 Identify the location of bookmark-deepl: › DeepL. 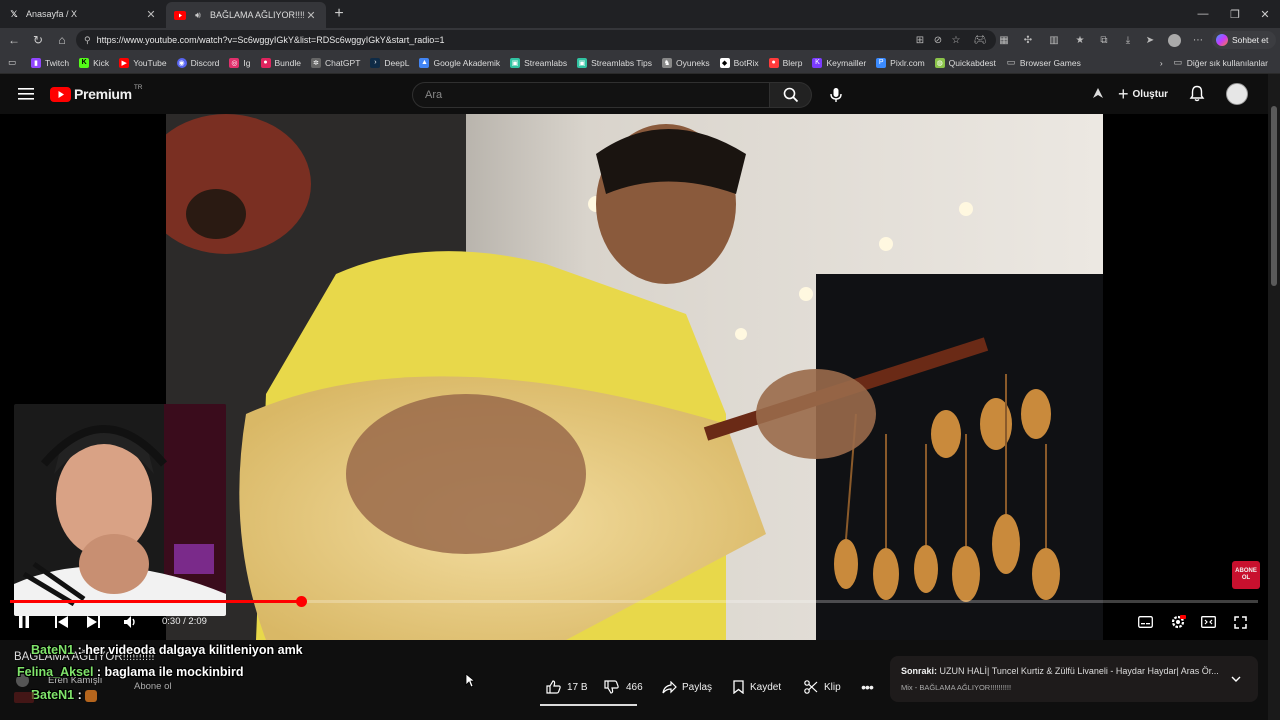
(389, 63).